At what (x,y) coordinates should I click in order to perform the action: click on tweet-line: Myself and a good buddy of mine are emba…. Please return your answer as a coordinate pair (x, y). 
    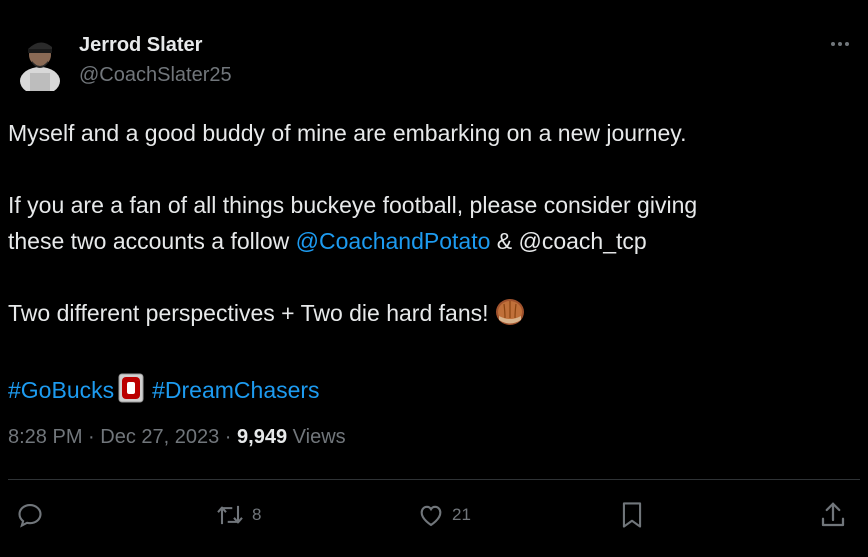
    Looking at the image, I should click on (347, 133).